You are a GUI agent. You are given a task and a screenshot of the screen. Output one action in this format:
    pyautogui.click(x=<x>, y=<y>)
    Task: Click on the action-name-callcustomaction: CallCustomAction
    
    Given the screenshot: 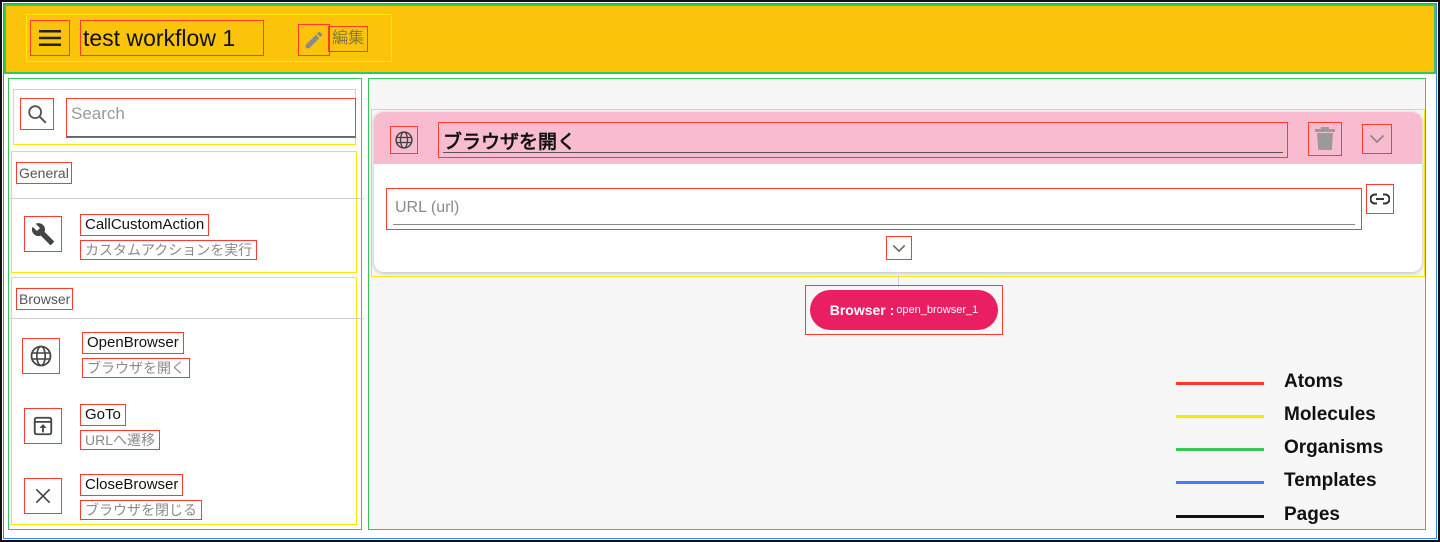 What is the action you would take?
    pyautogui.click(x=145, y=225)
    